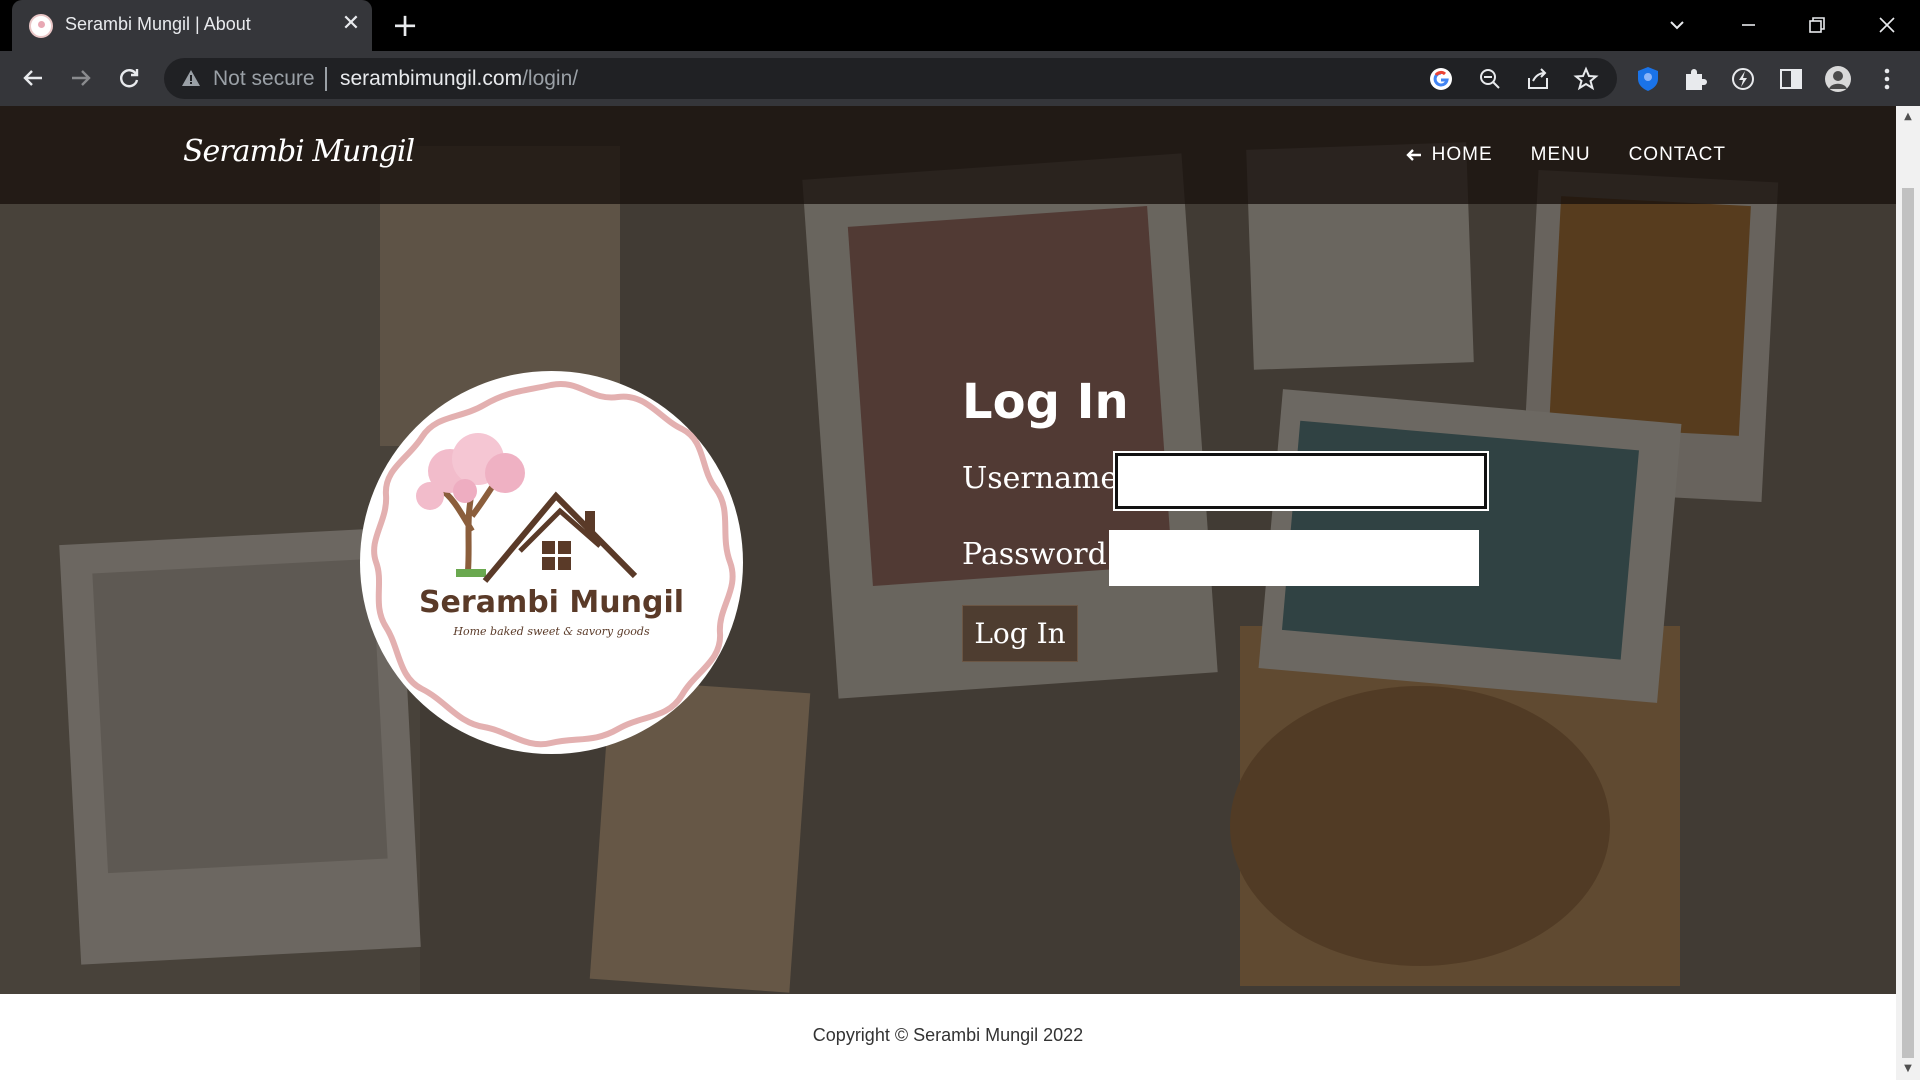 This screenshot has height=1080, width=1920. Describe the element at coordinates (1817, 25) in the screenshot. I see `restore-window-icon` at that location.